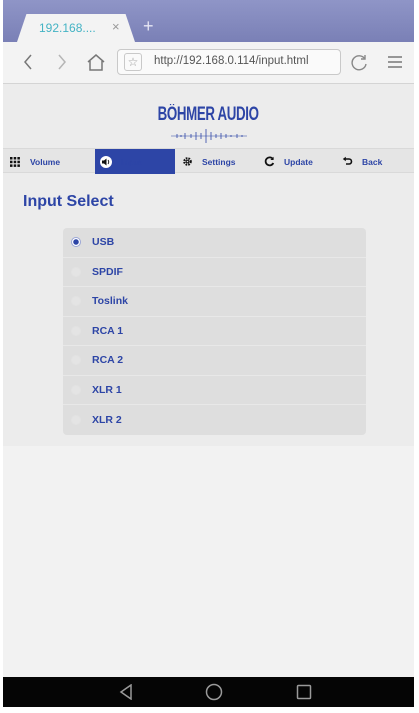  I want to click on menu-item-update: Update, so click(288, 161).